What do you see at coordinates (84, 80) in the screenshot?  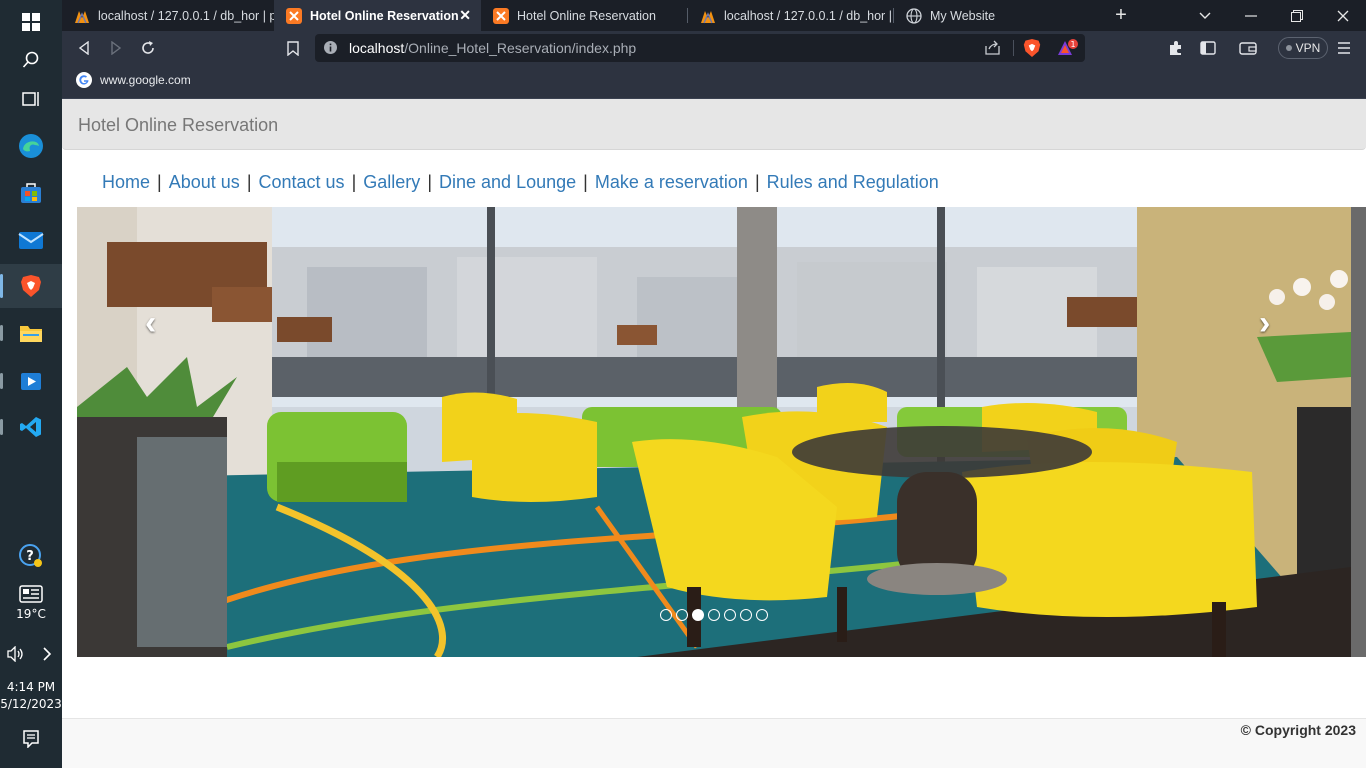 I see `google-icon` at bounding box center [84, 80].